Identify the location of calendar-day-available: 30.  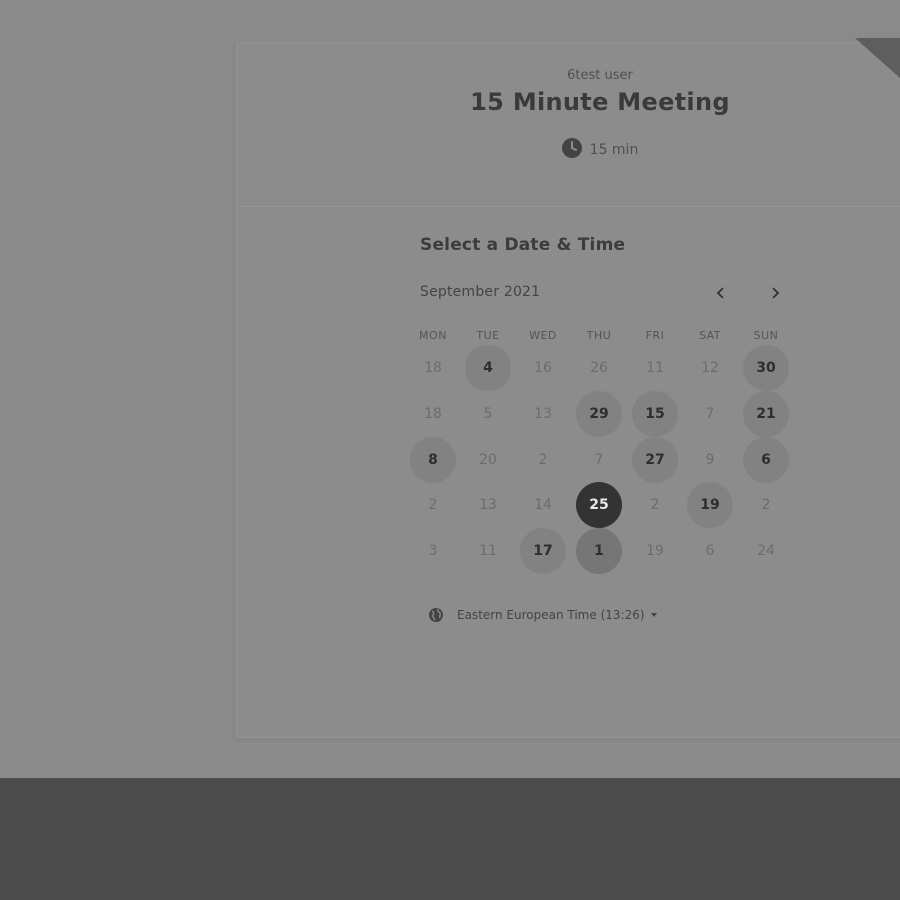
(766, 368).